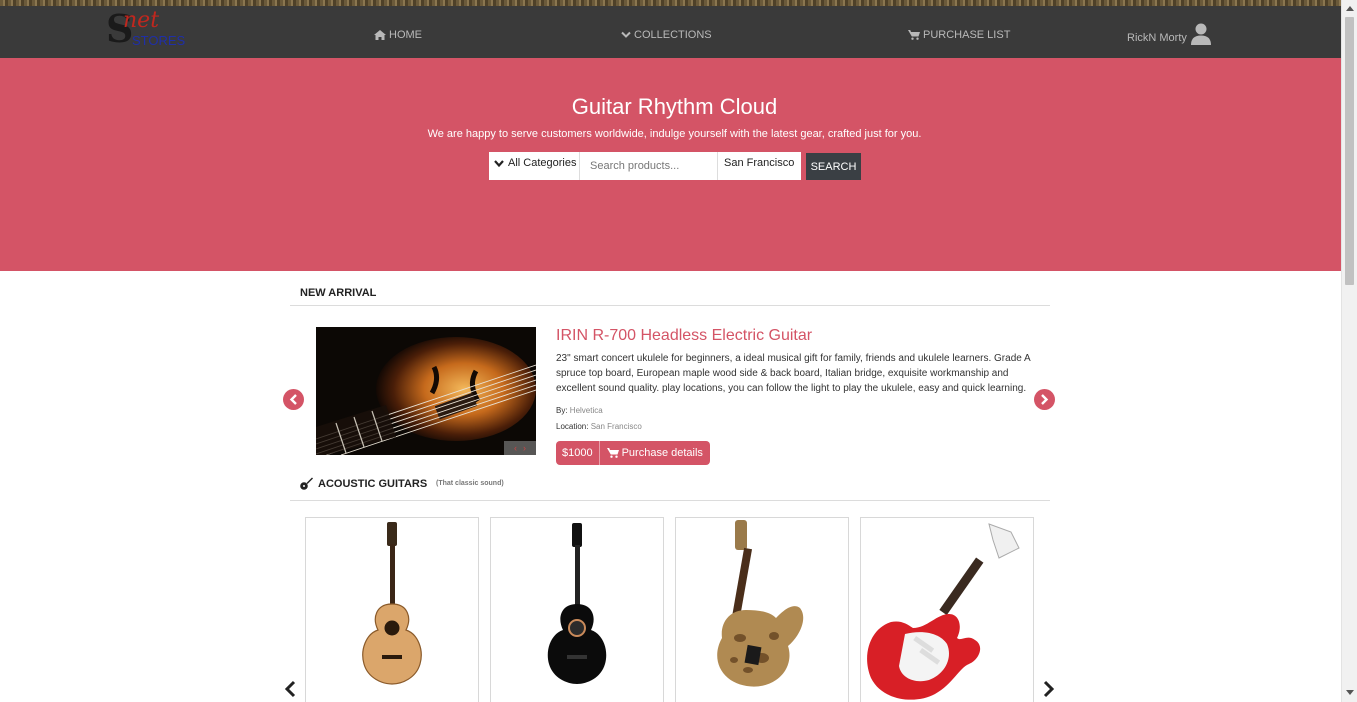 Image resolution: width=1357 pixels, height=702 pixels. I want to click on mandolin-photo, so click(426, 391).